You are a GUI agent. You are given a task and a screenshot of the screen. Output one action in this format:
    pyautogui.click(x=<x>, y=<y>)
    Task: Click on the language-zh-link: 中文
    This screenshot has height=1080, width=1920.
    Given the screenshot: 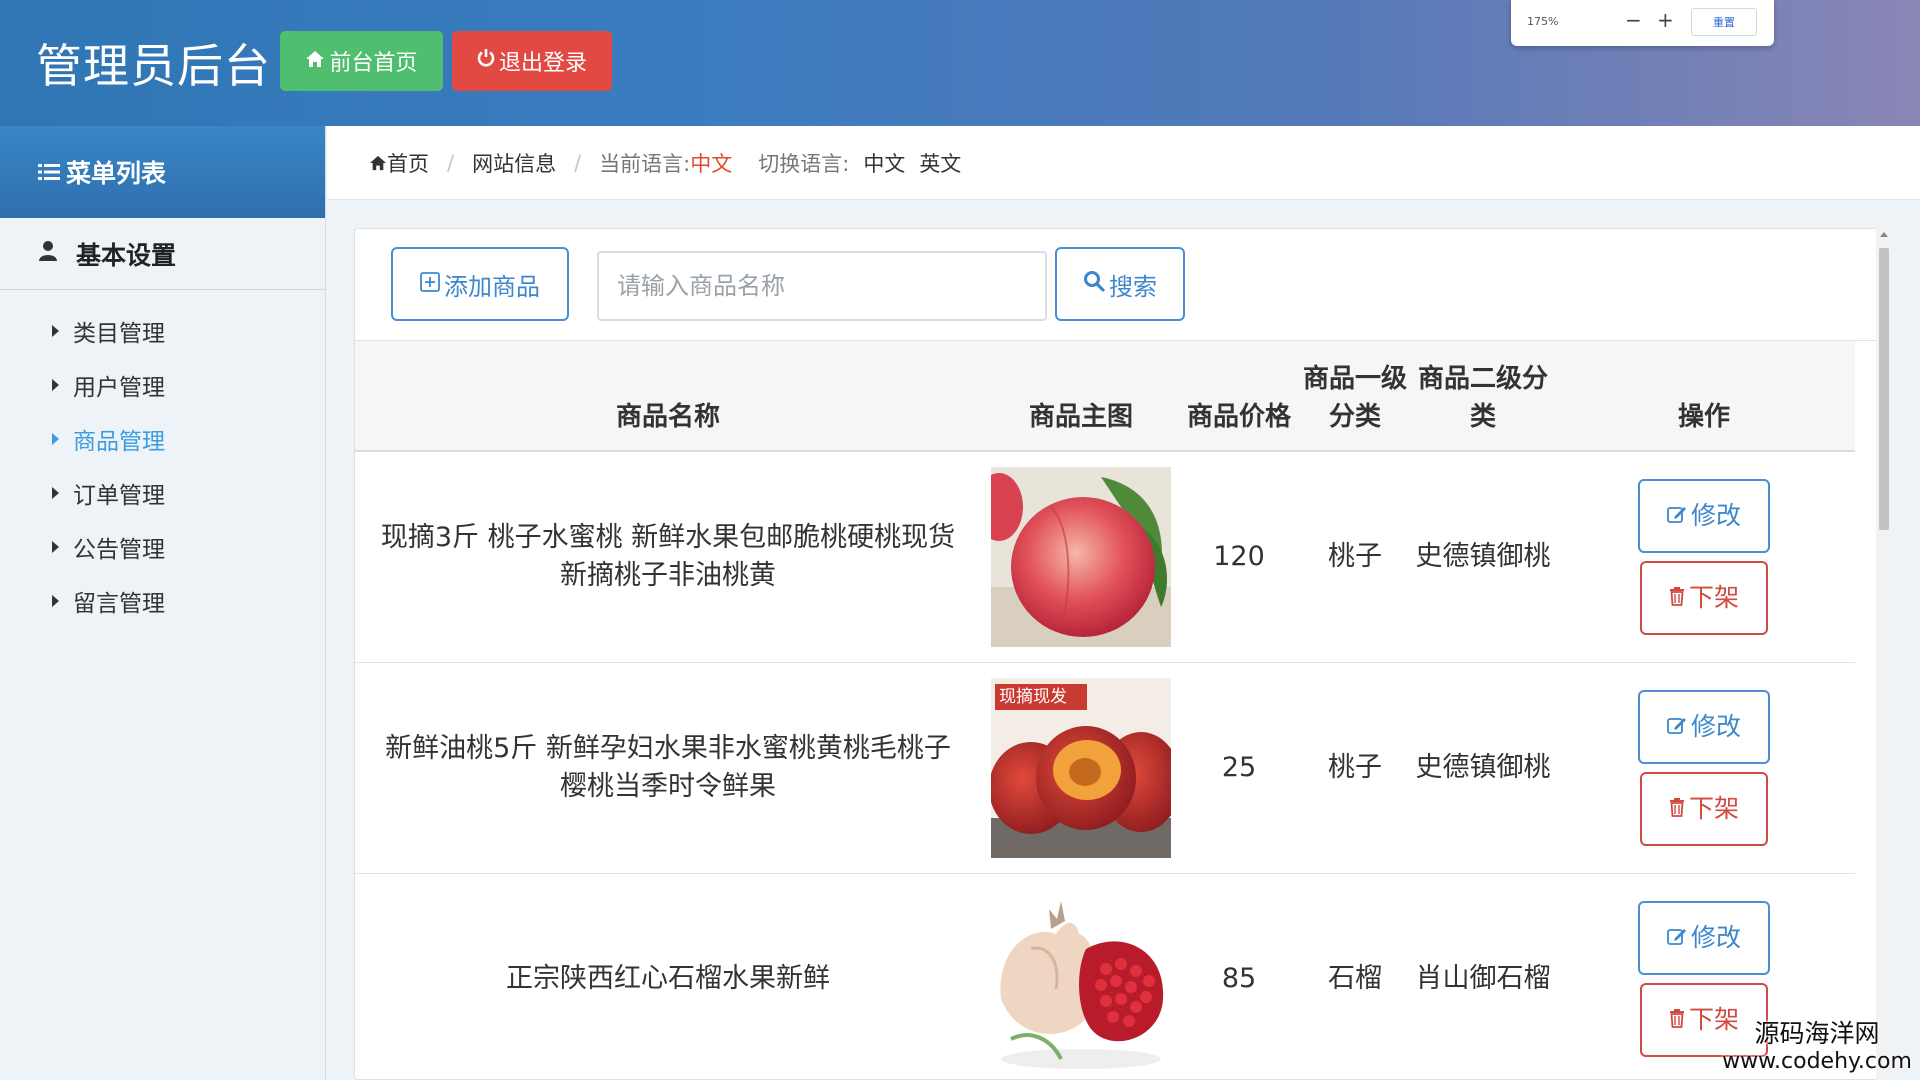 What is the action you would take?
    pyautogui.click(x=884, y=163)
    